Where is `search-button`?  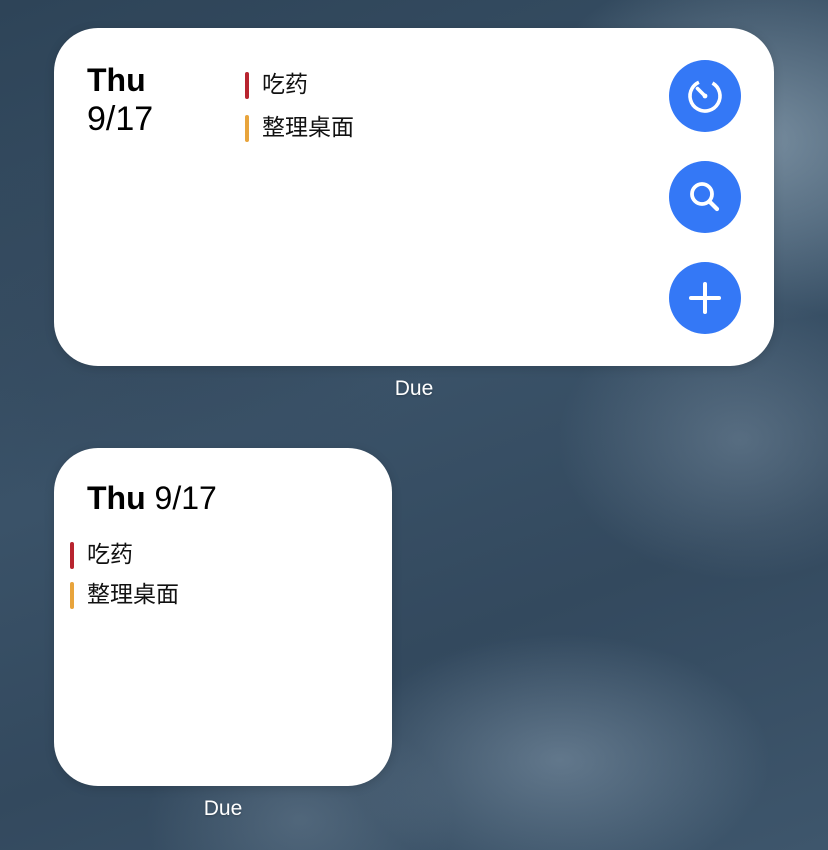
search-button is located at coordinates (705, 197).